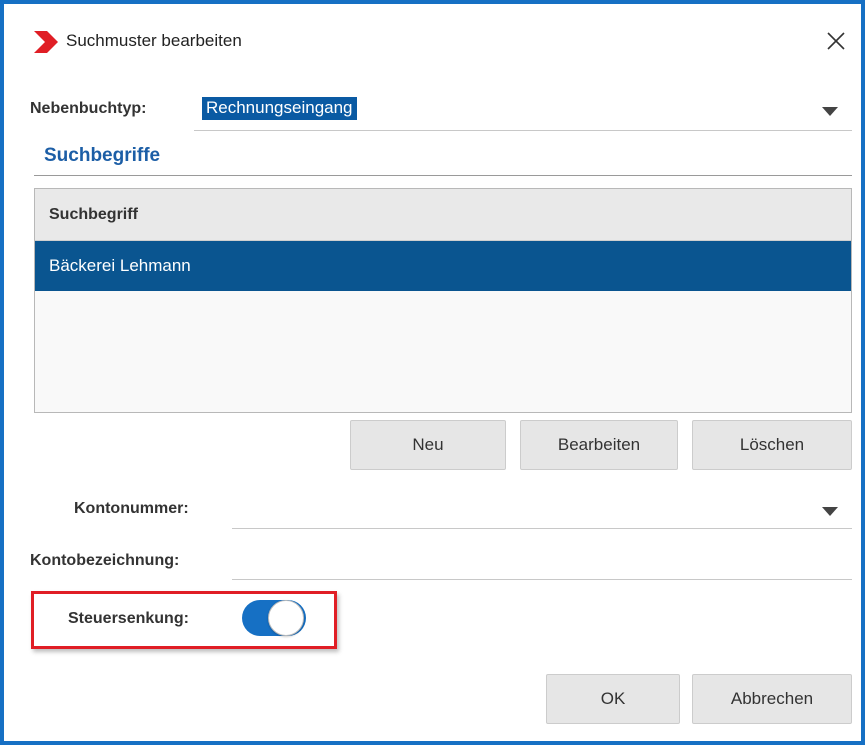 The width and height of the screenshot is (865, 745). I want to click on kontobezeichnung-input, so click(542, 557).